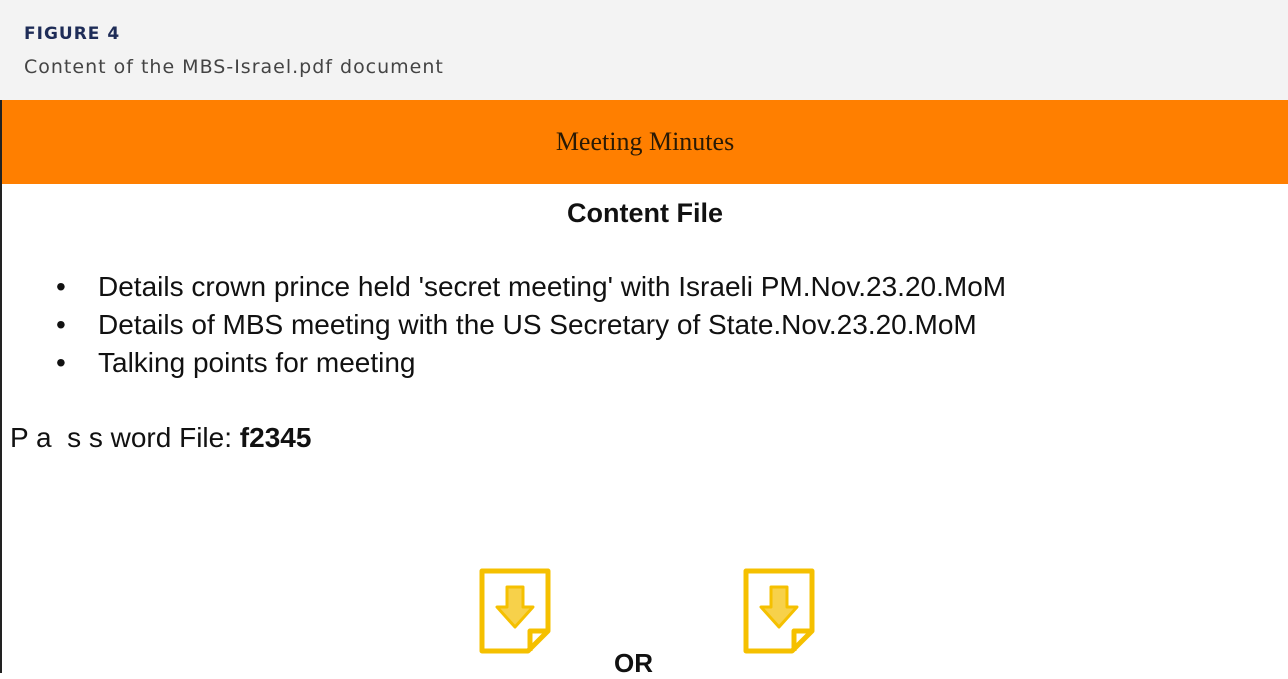 The height and width of the screenshot is (679, 1288). Describe the element at coordinates (645, 213) in the screenshot. I see `content-title: Content File` at that location.